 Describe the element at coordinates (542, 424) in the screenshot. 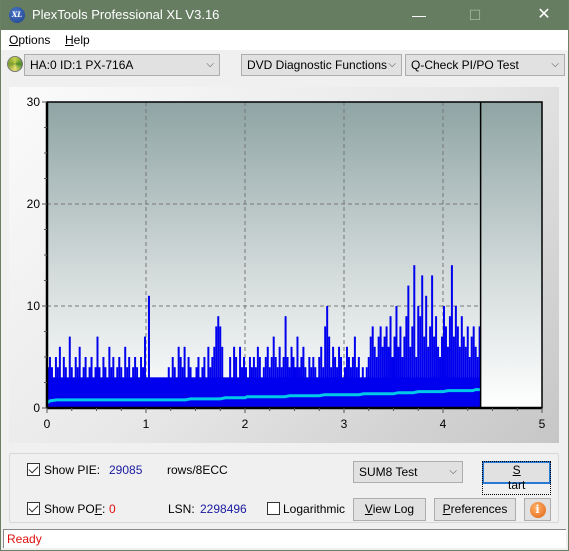

I see `x-tick-label: 5` at that location.